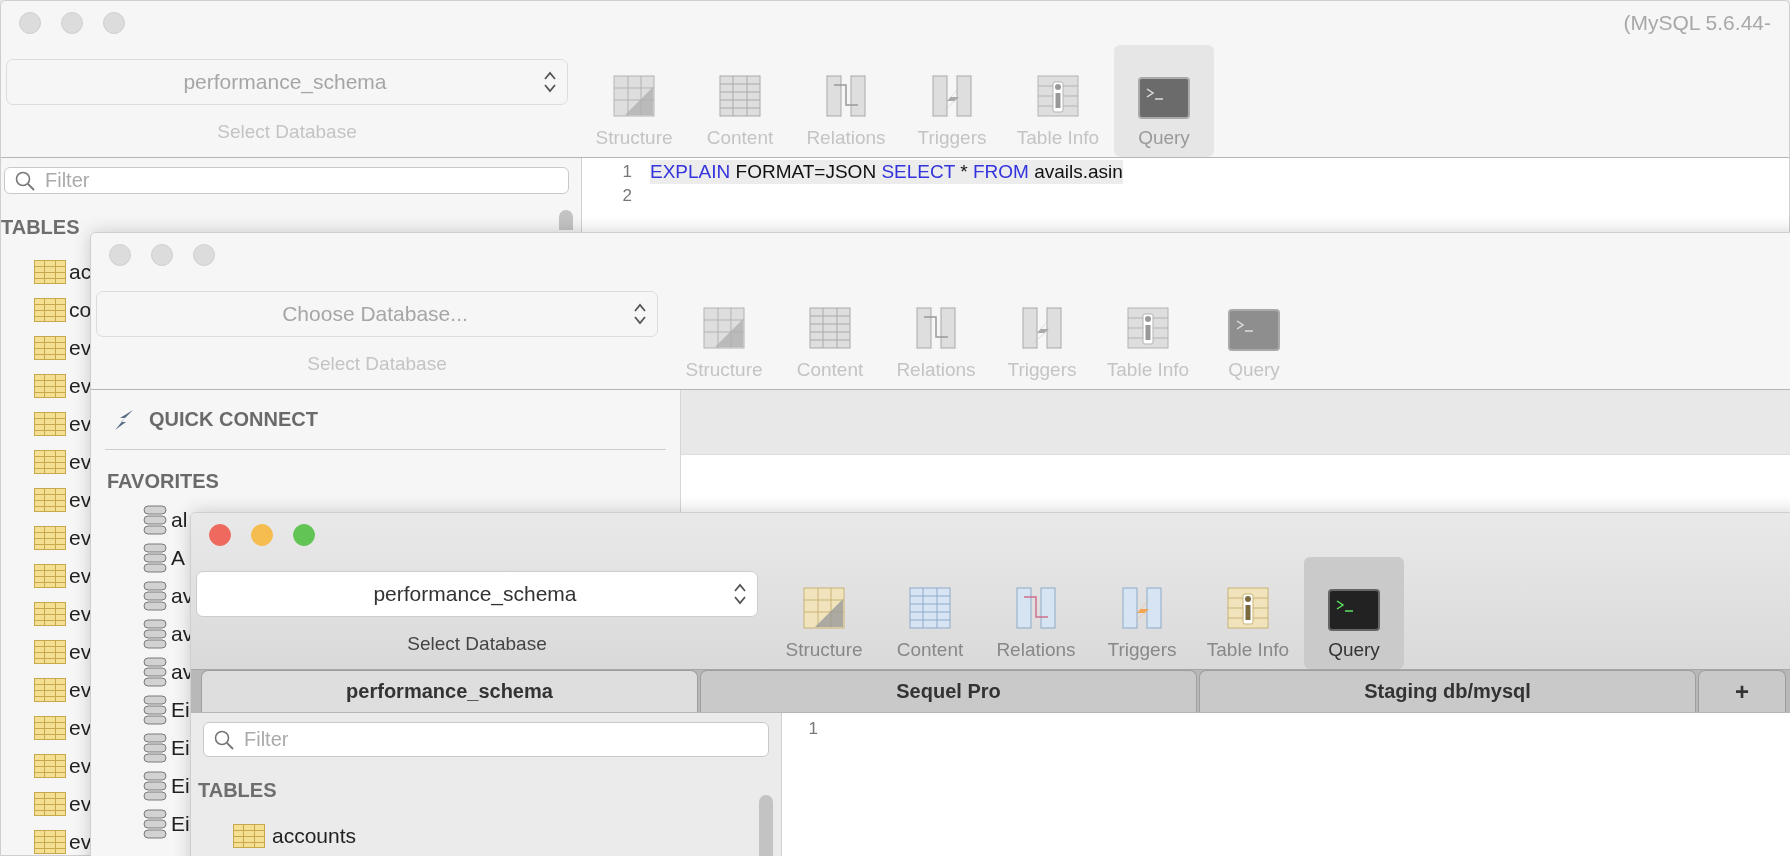 This screenshot has height=856, width=1790. I want to click on database-dropdown: performance_schema, so click(477, 594).